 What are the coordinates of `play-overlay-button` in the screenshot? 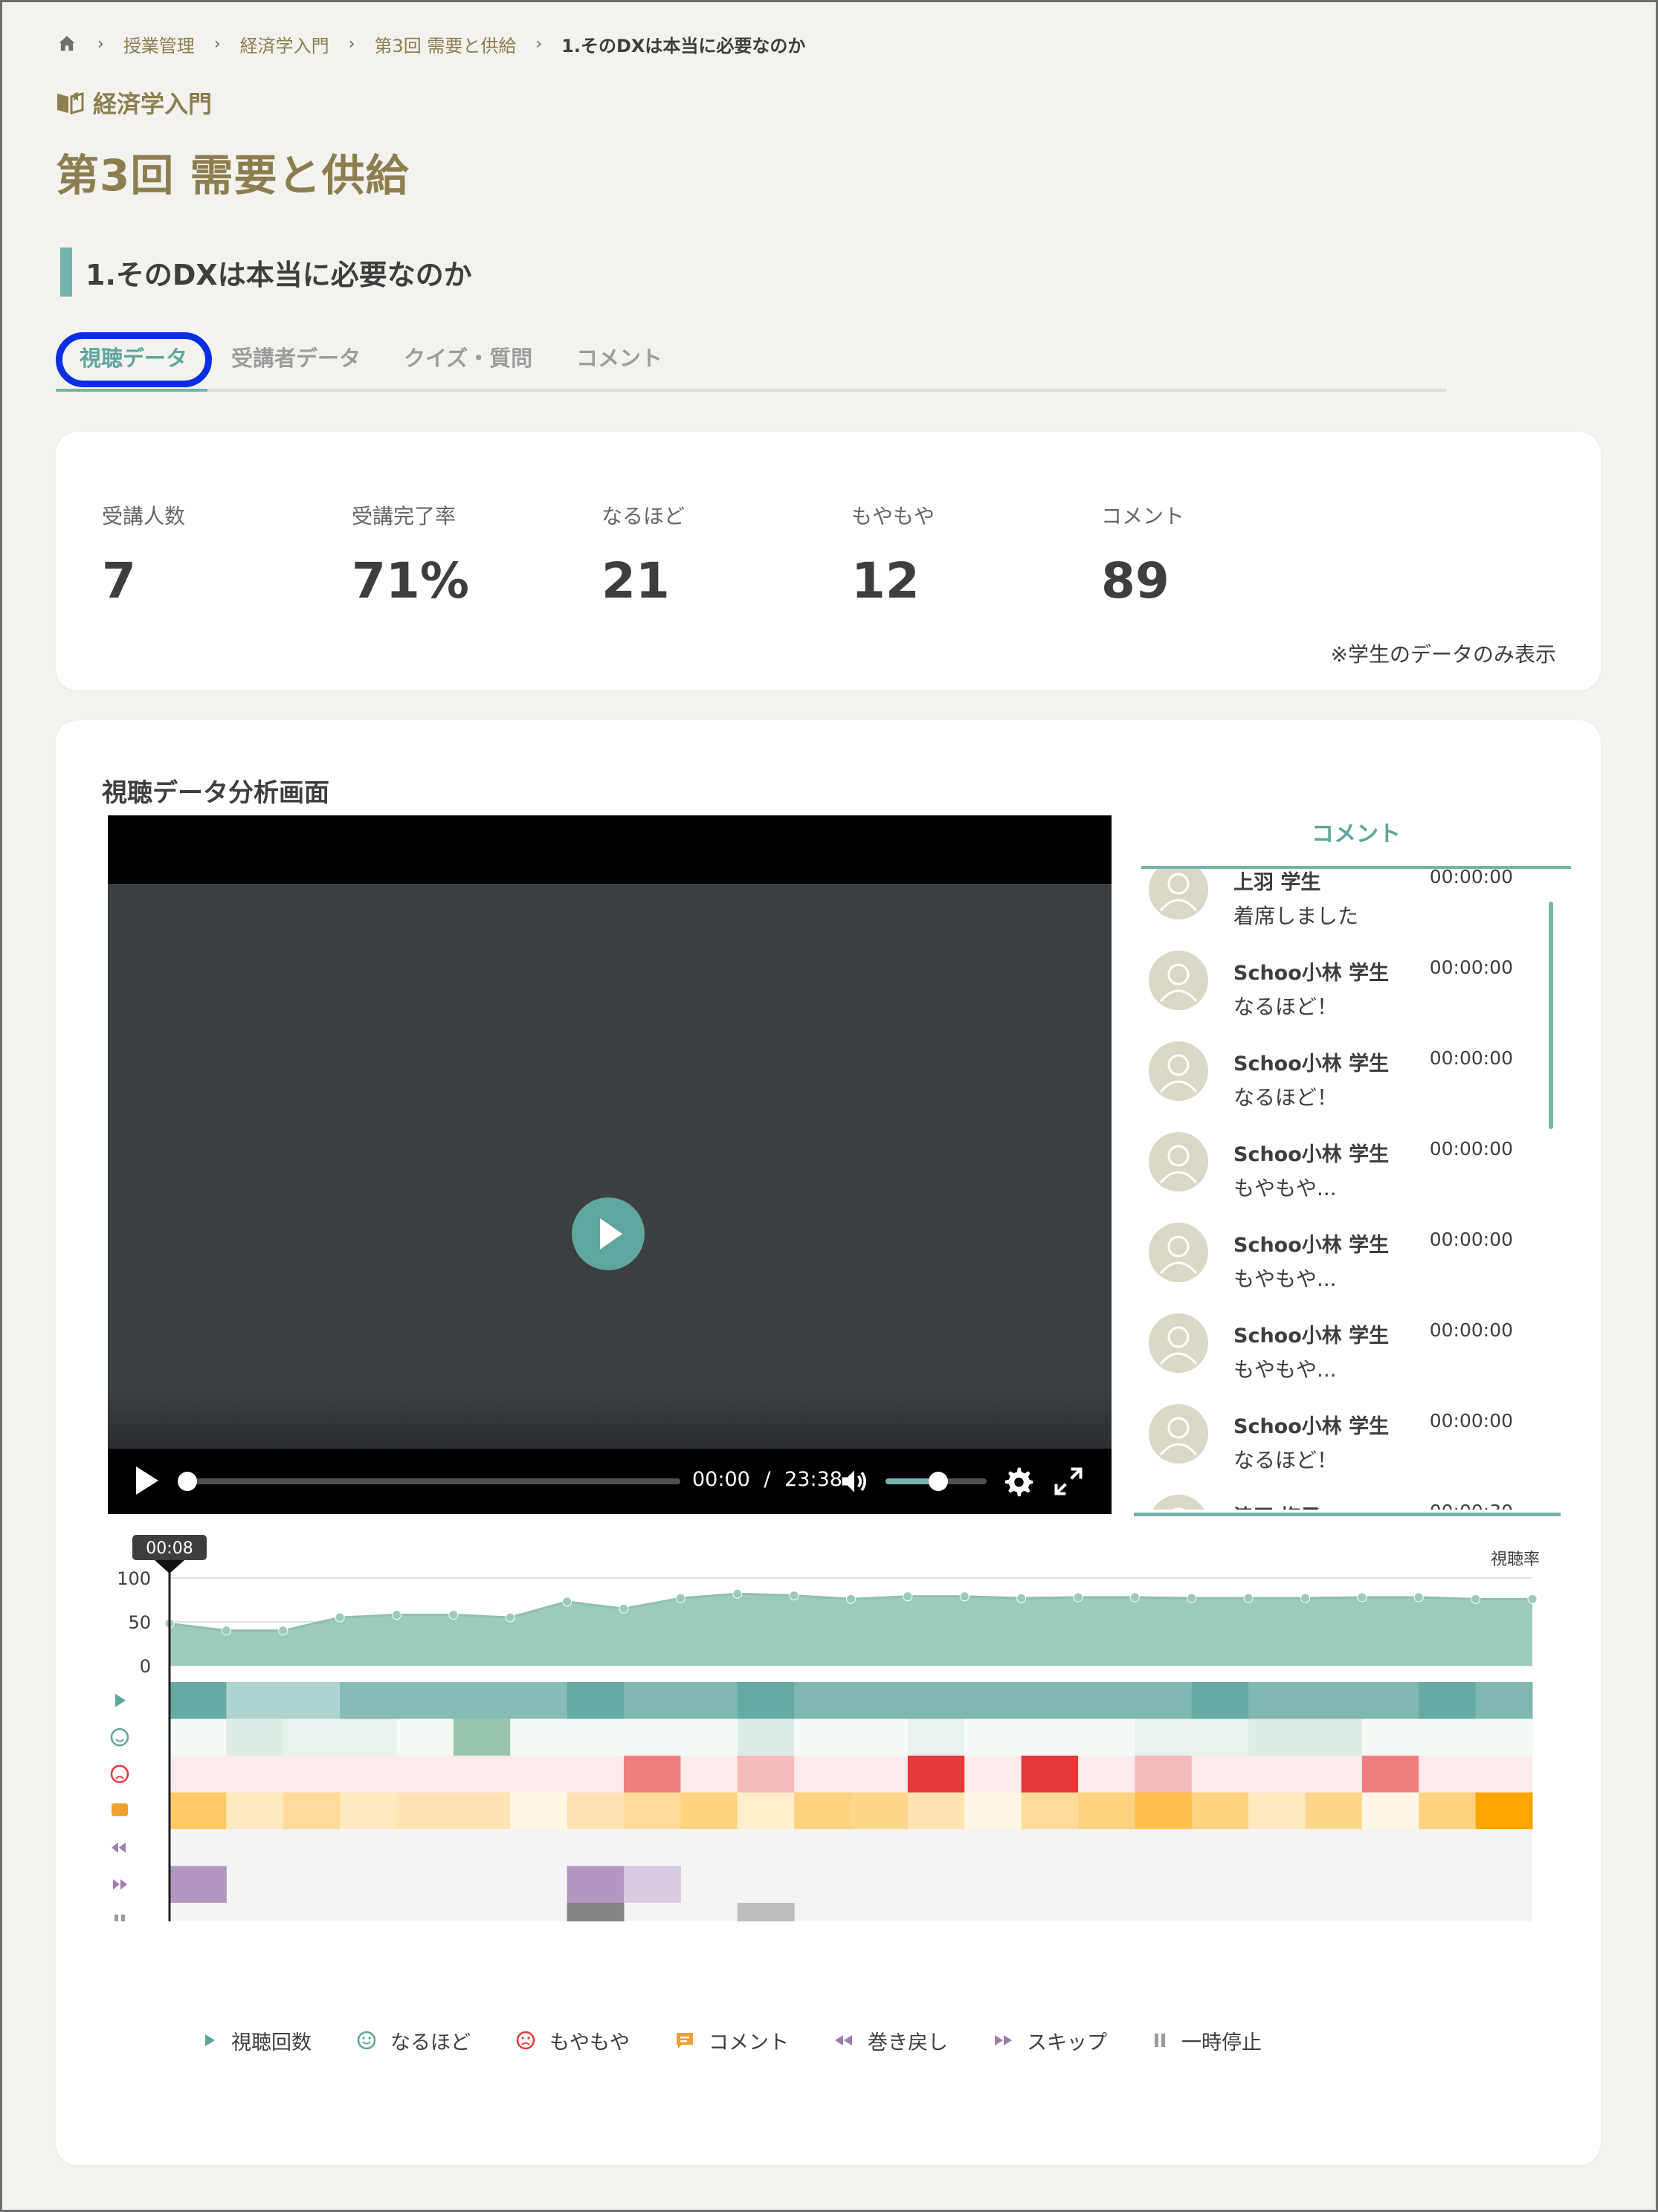 It's located at (608, 1233).